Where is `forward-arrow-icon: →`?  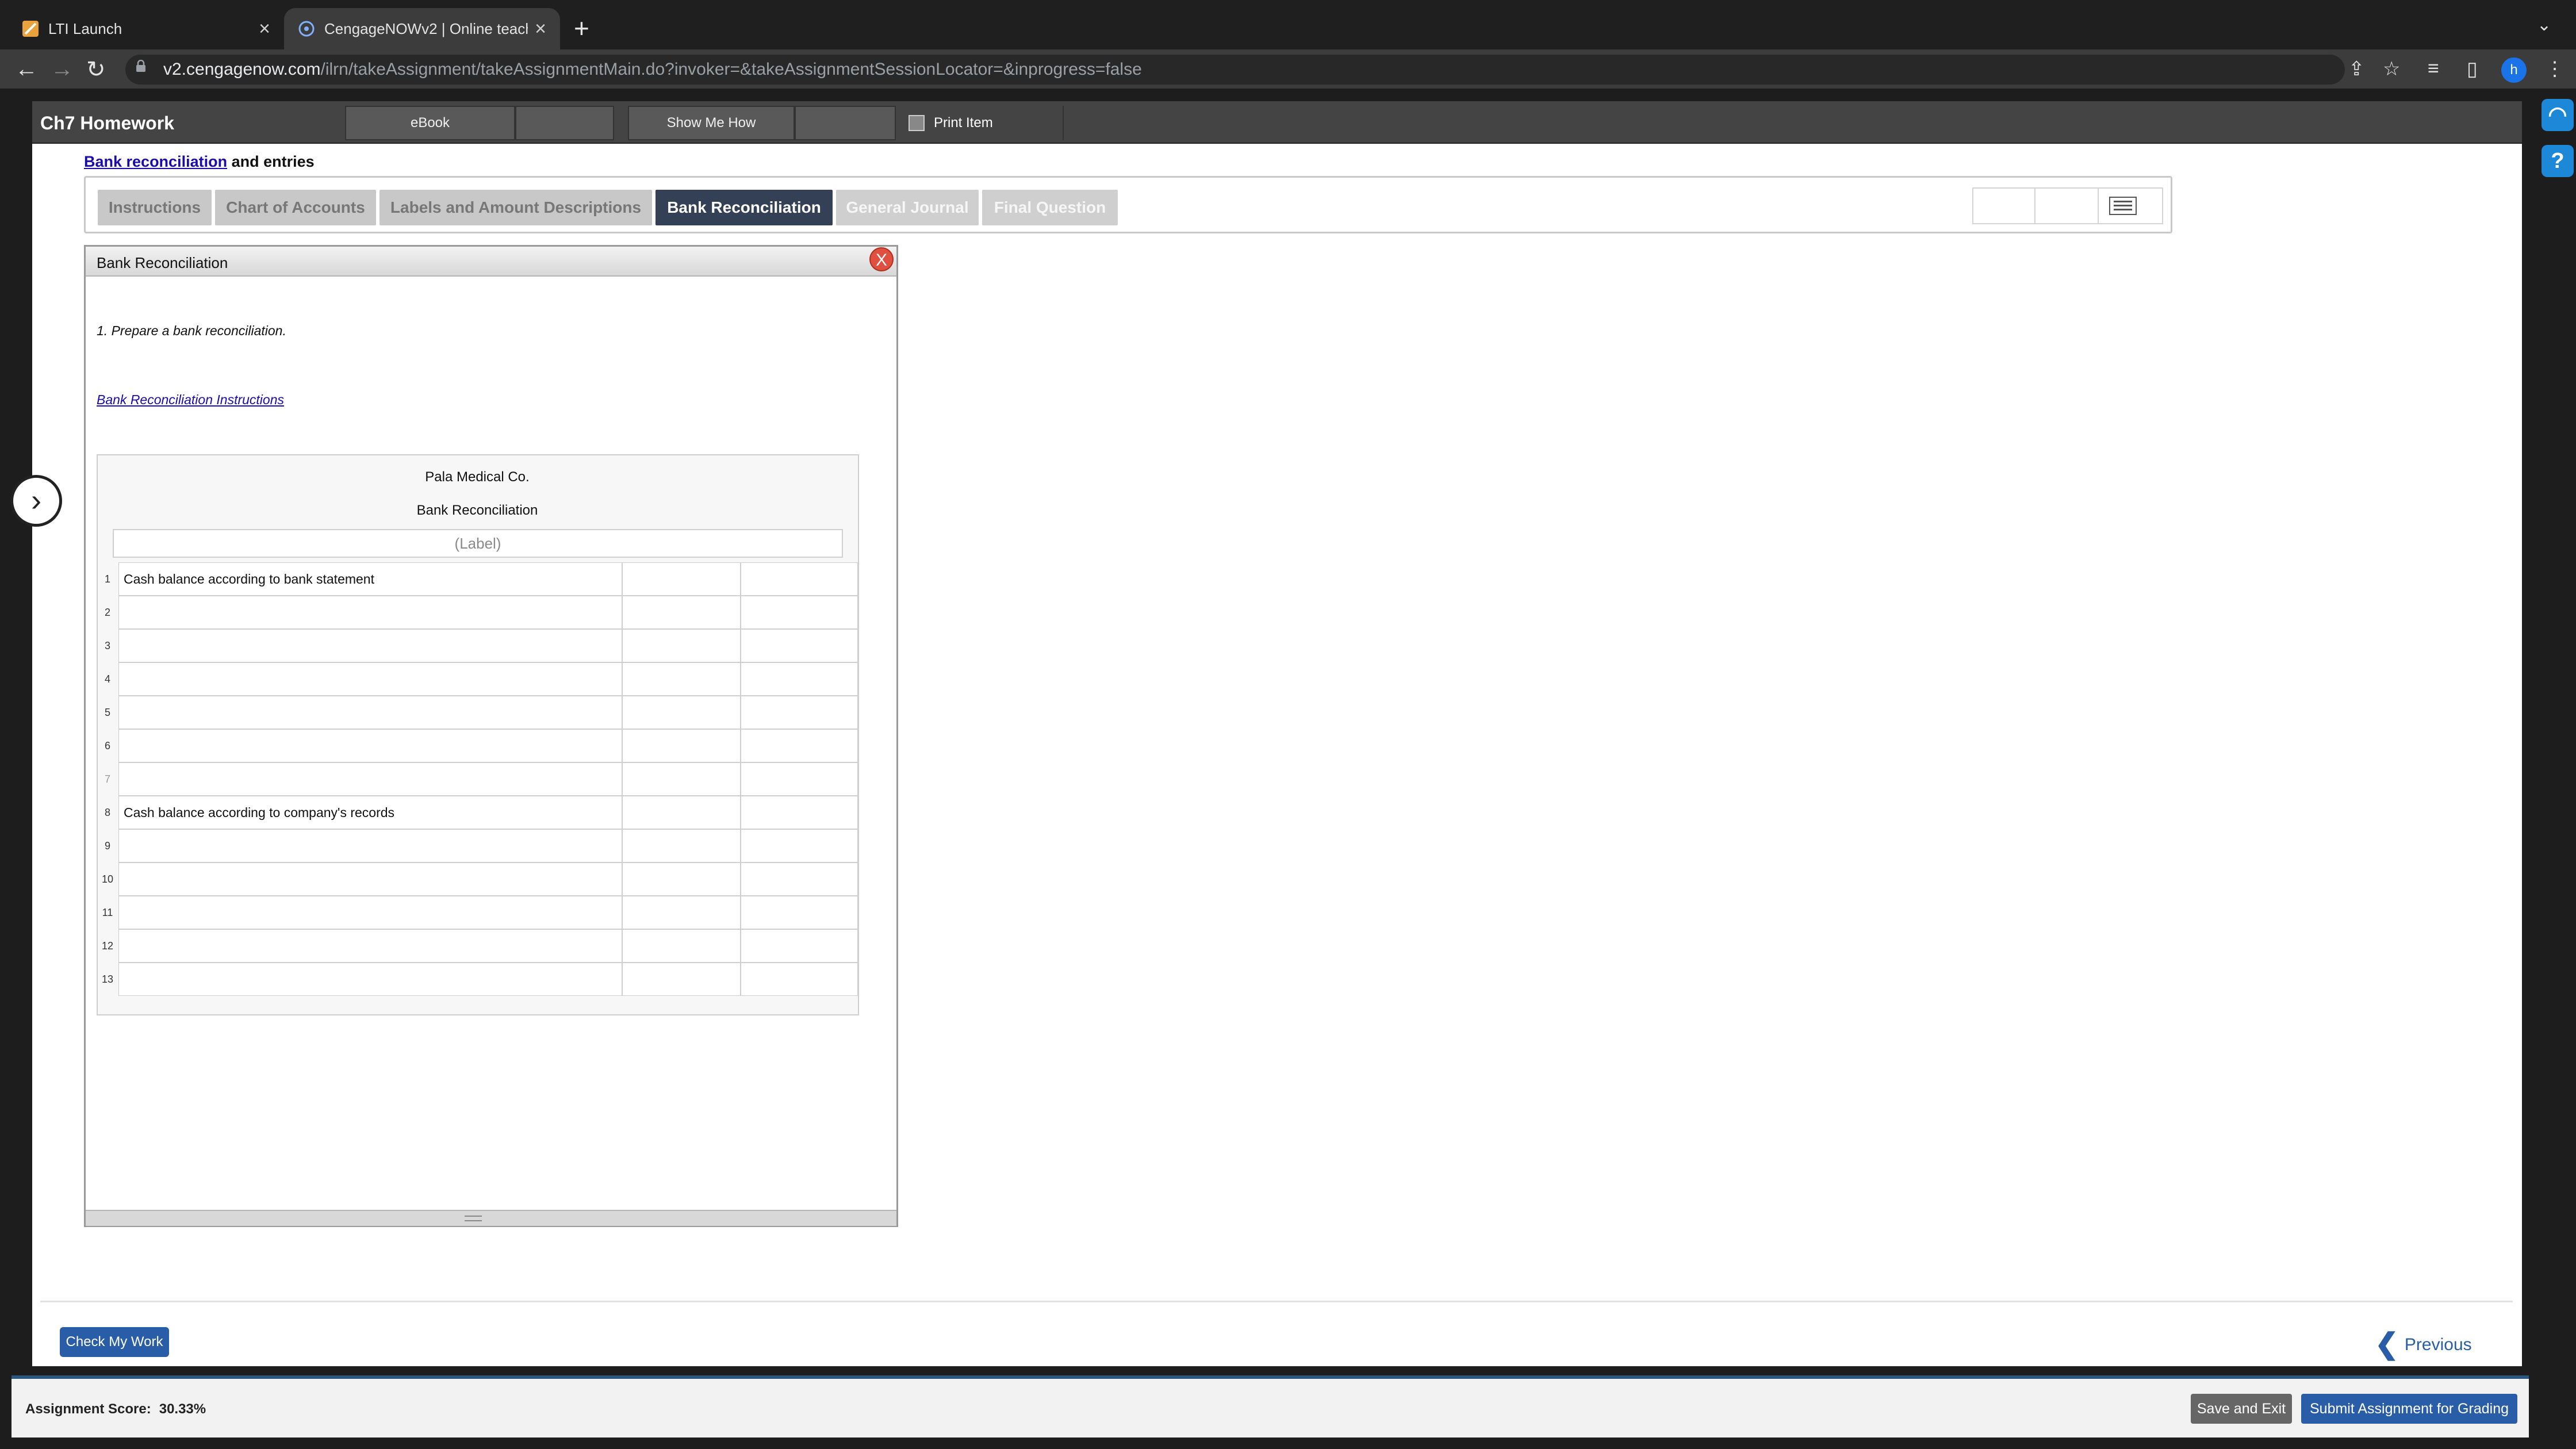
forward-arrow-icon: → is located at coordinates (62, 69).